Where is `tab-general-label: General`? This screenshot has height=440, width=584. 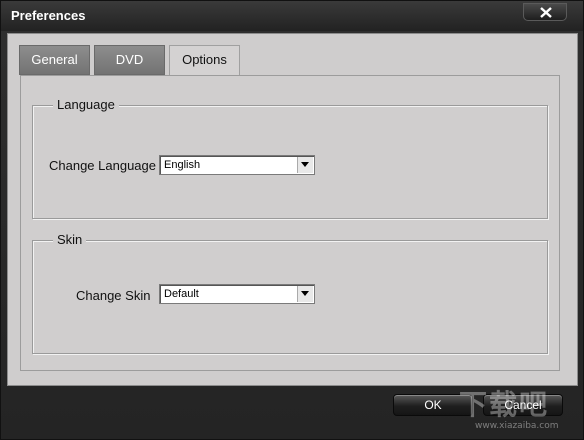
tab-general-label: General is located at coordinates (54, 59).